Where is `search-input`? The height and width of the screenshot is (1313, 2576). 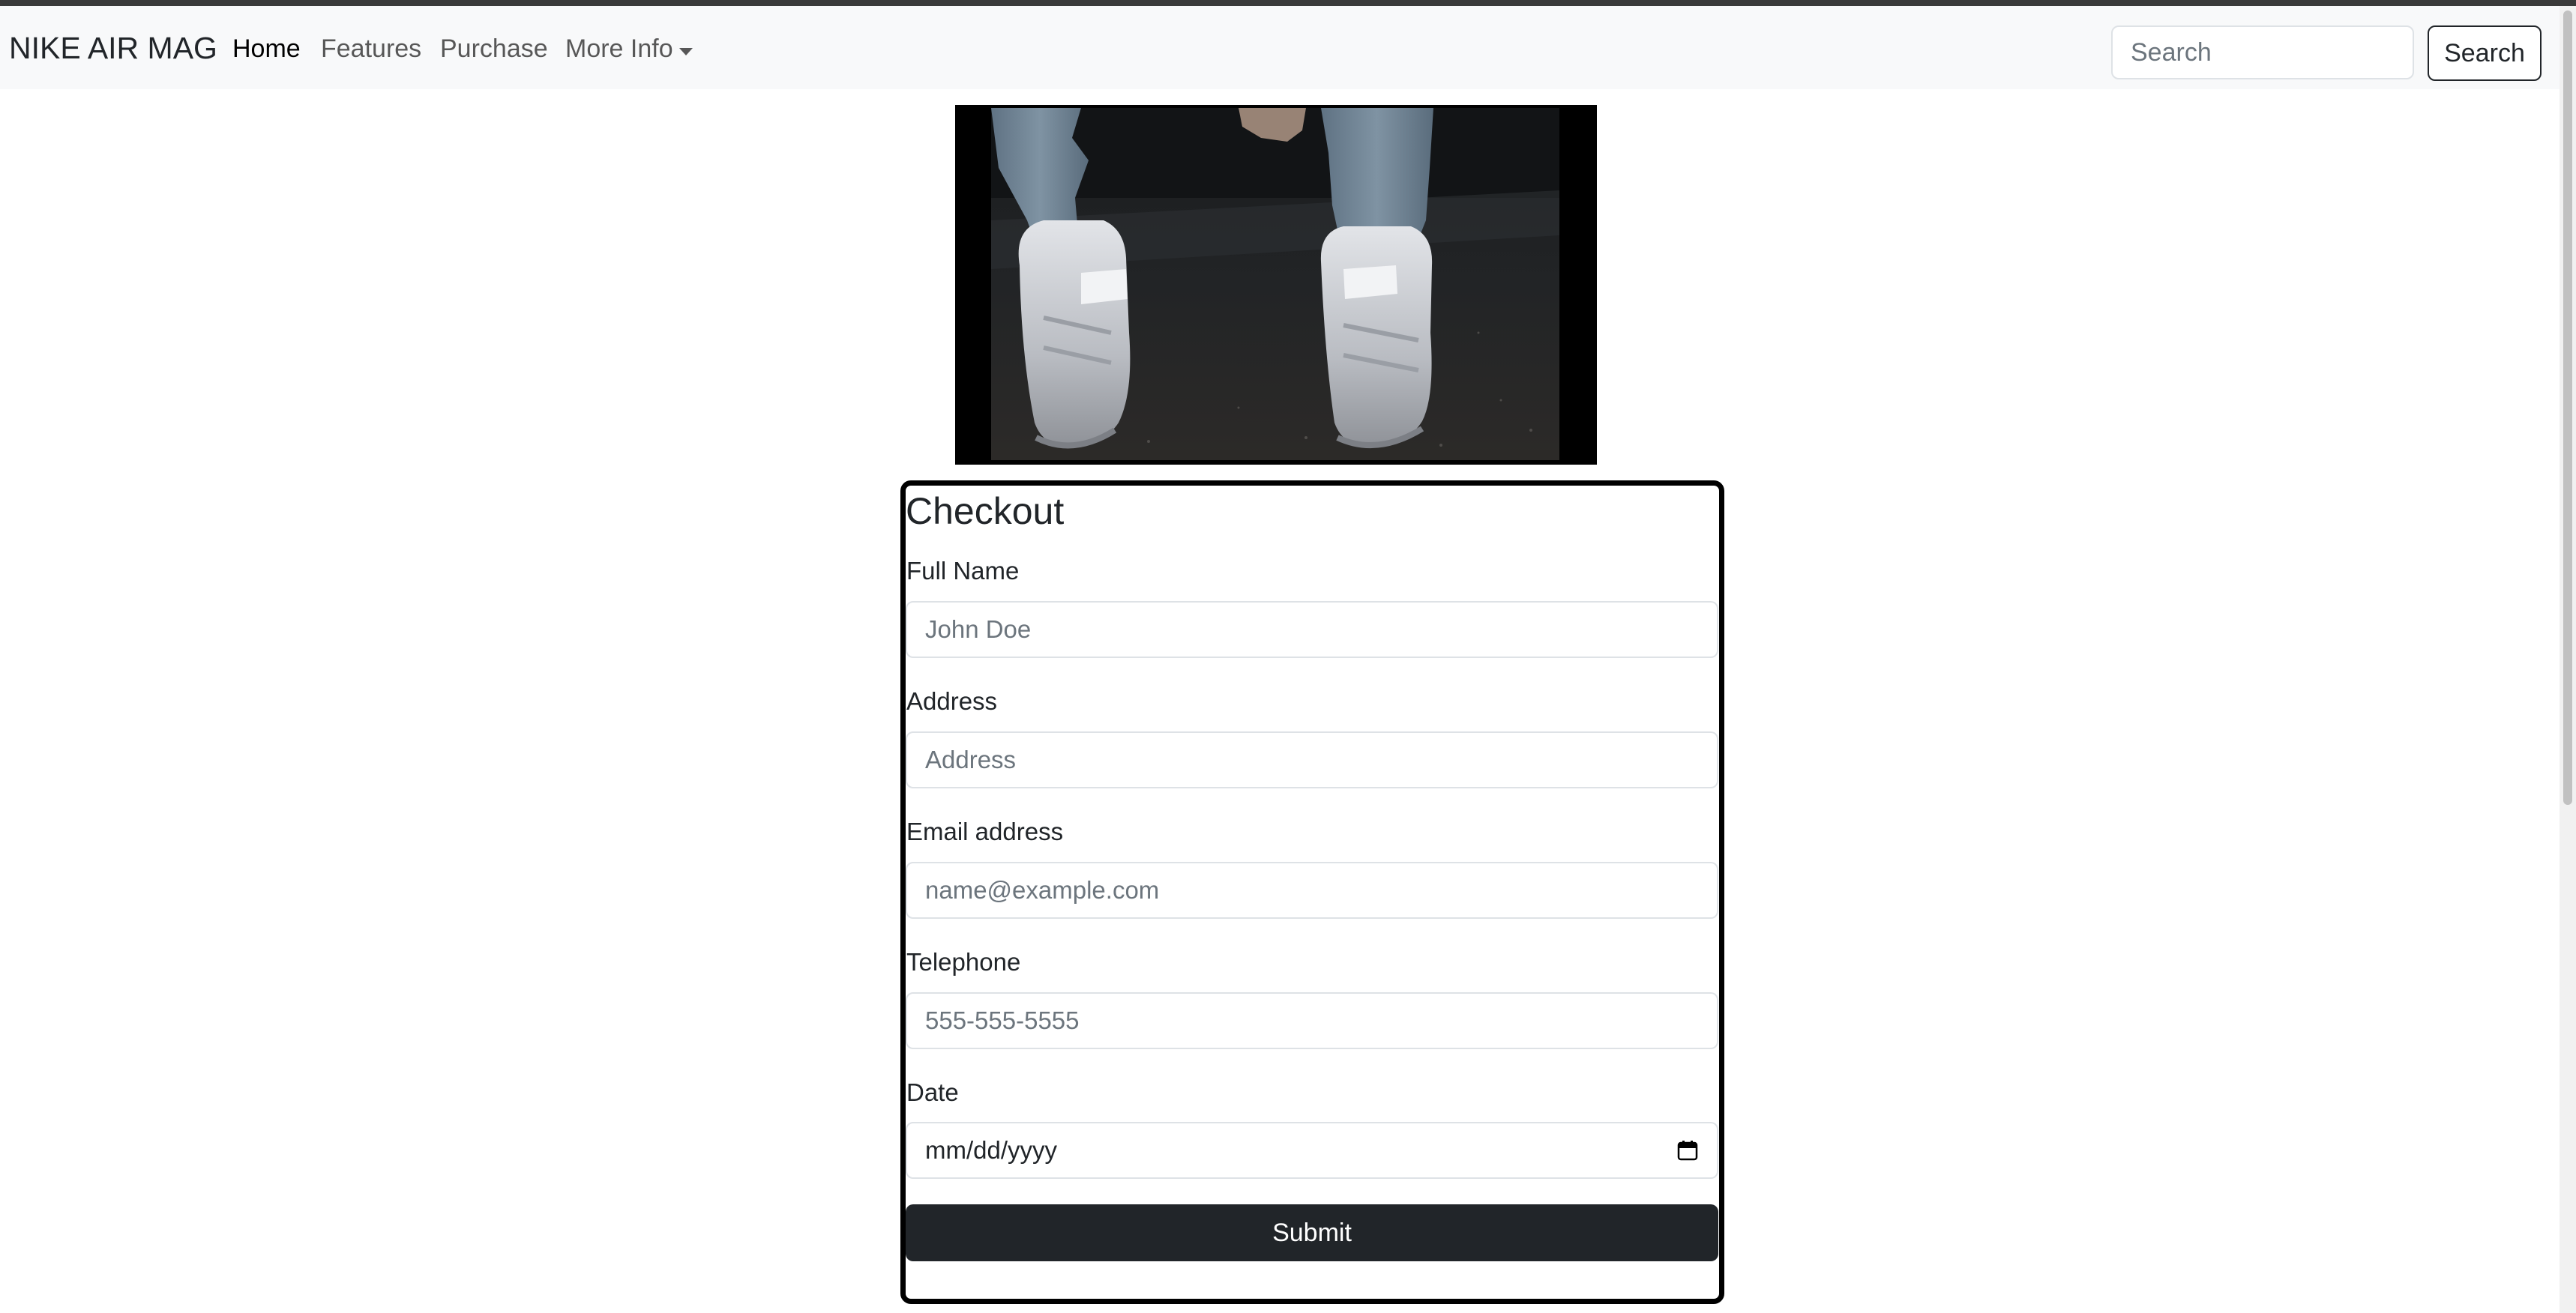 search-input is located at coordinates (2262, 52).